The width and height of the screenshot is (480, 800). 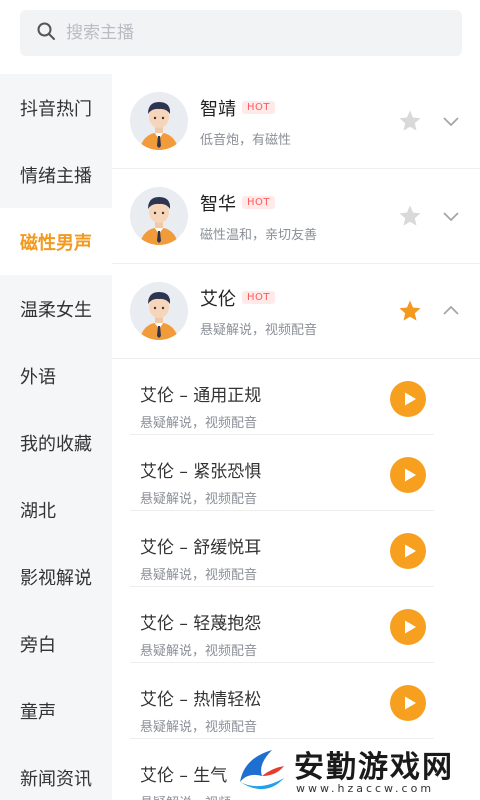 I want to click on track-item: 艾伦 – 紧张恐惧 悬疑解说，视频配音, so click(x=282, y=473).